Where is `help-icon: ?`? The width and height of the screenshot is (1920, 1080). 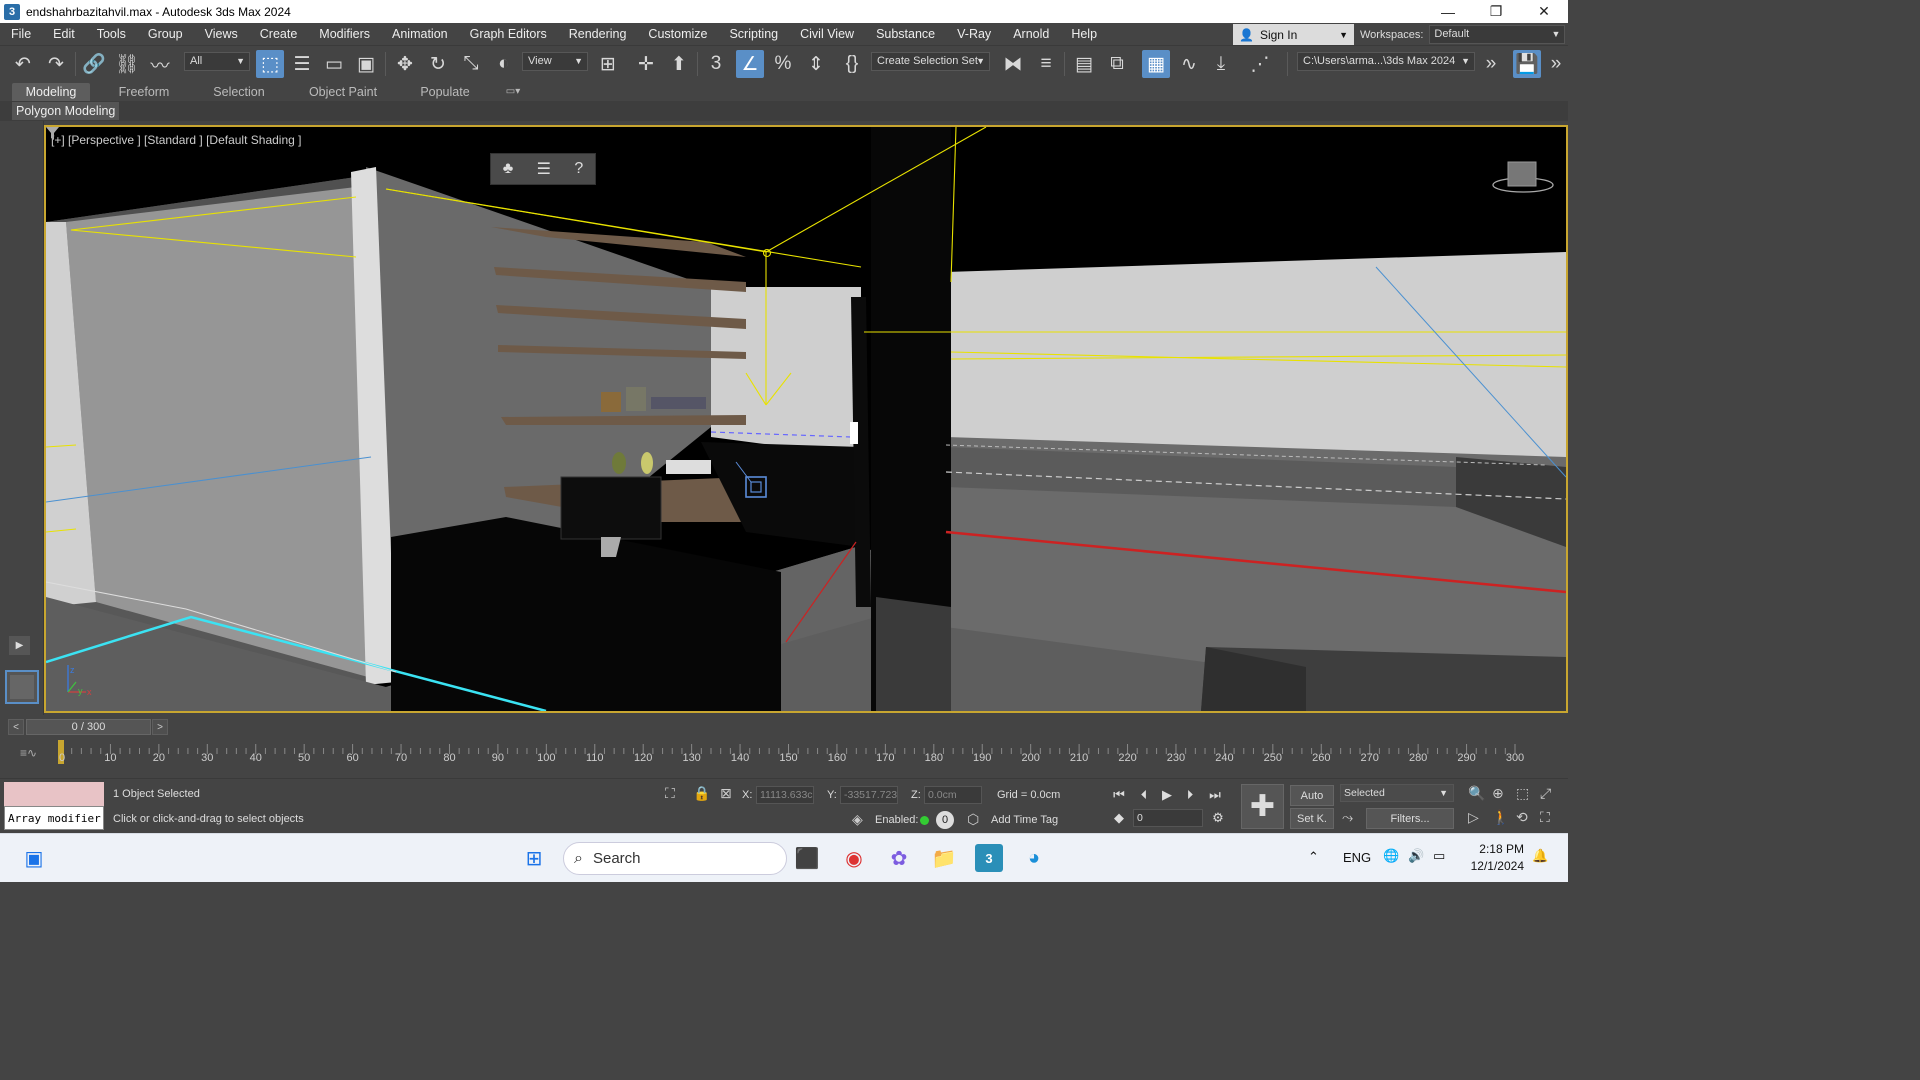
help-icon: ? is located at coordinates (578, 169).